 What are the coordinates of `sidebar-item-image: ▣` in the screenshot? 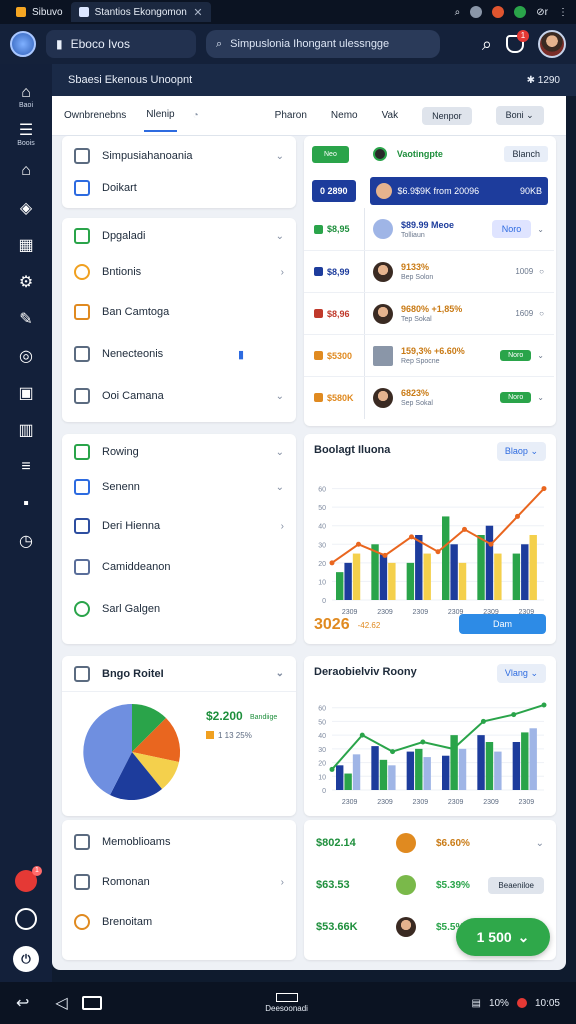 It's located at (26, 392).